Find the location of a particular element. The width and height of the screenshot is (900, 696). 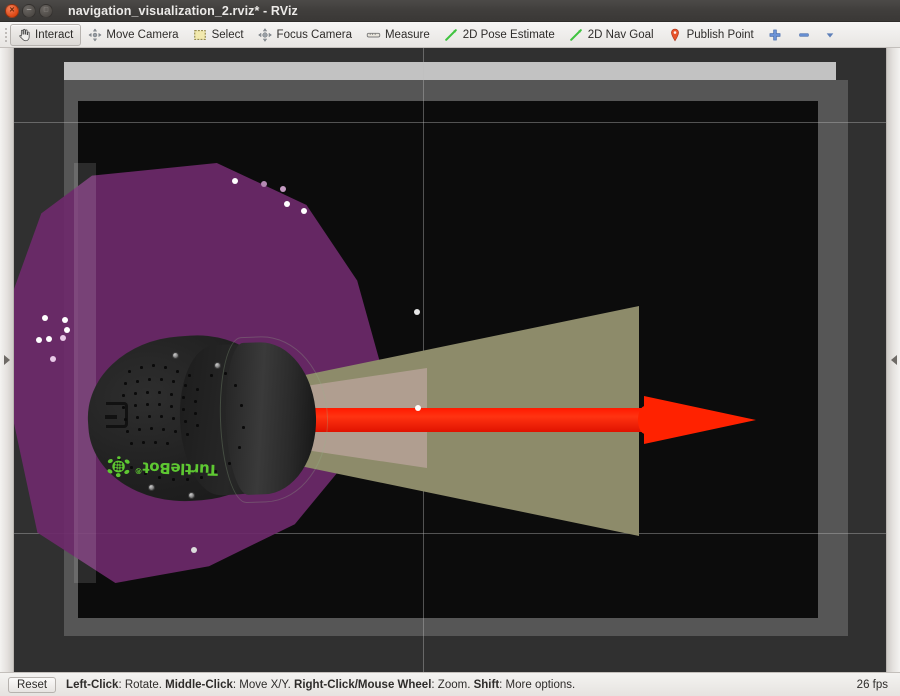

toolbar-overflow-button is located at coordinates (830, 35).